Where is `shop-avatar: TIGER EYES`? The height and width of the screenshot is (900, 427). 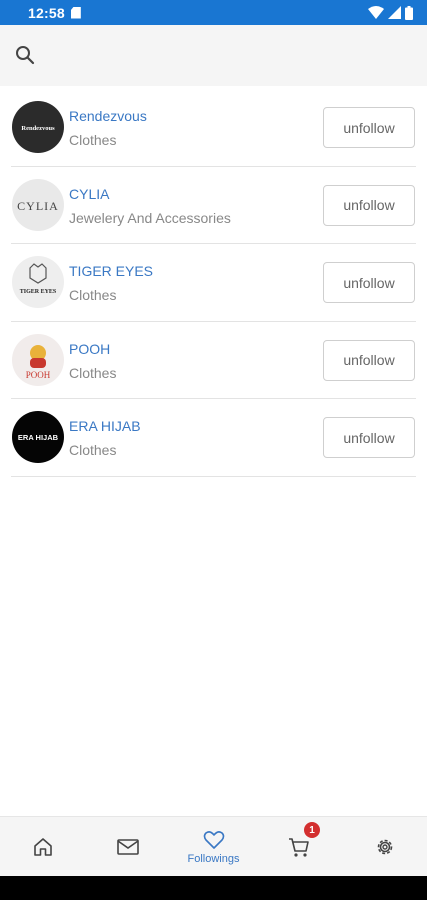
shop-avatar: TIGER EYES is located at coordinates (38, 282).